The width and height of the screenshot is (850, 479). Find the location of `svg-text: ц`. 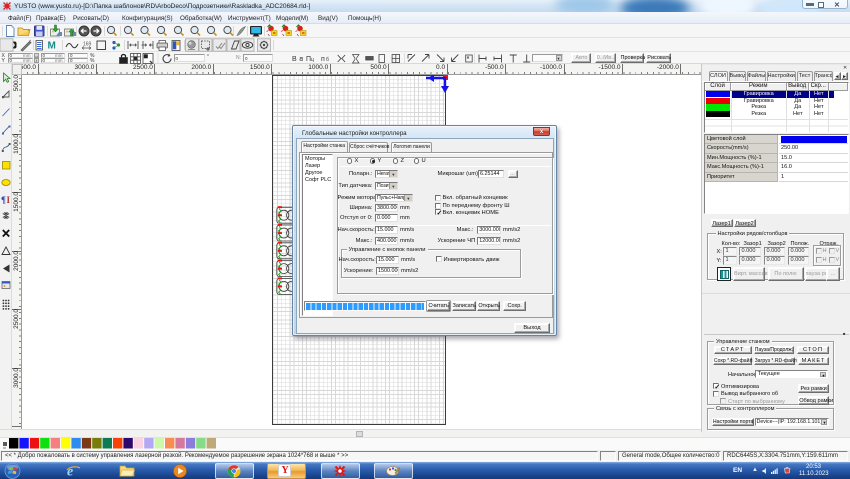

svg-text: ц is located at coordinates (312, 60).